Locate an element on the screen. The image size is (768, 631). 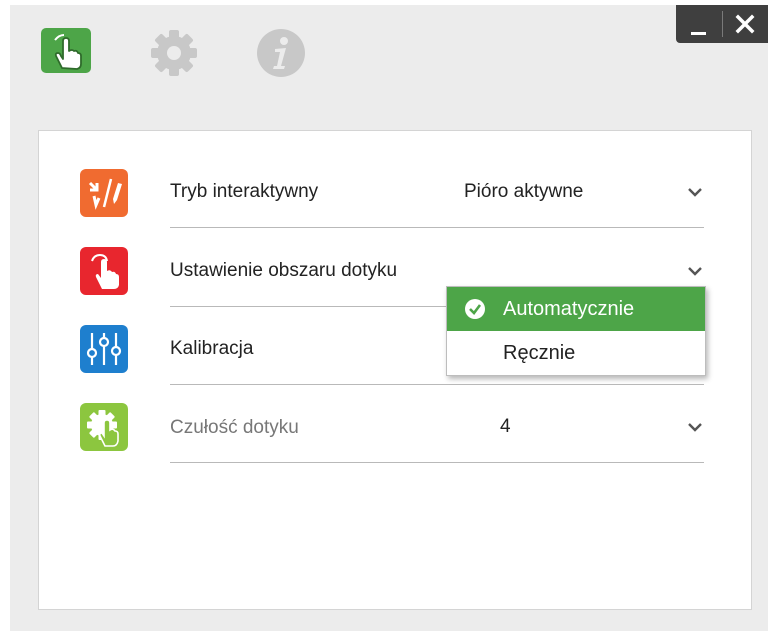
info-icon is located at coordinates (281, 53).